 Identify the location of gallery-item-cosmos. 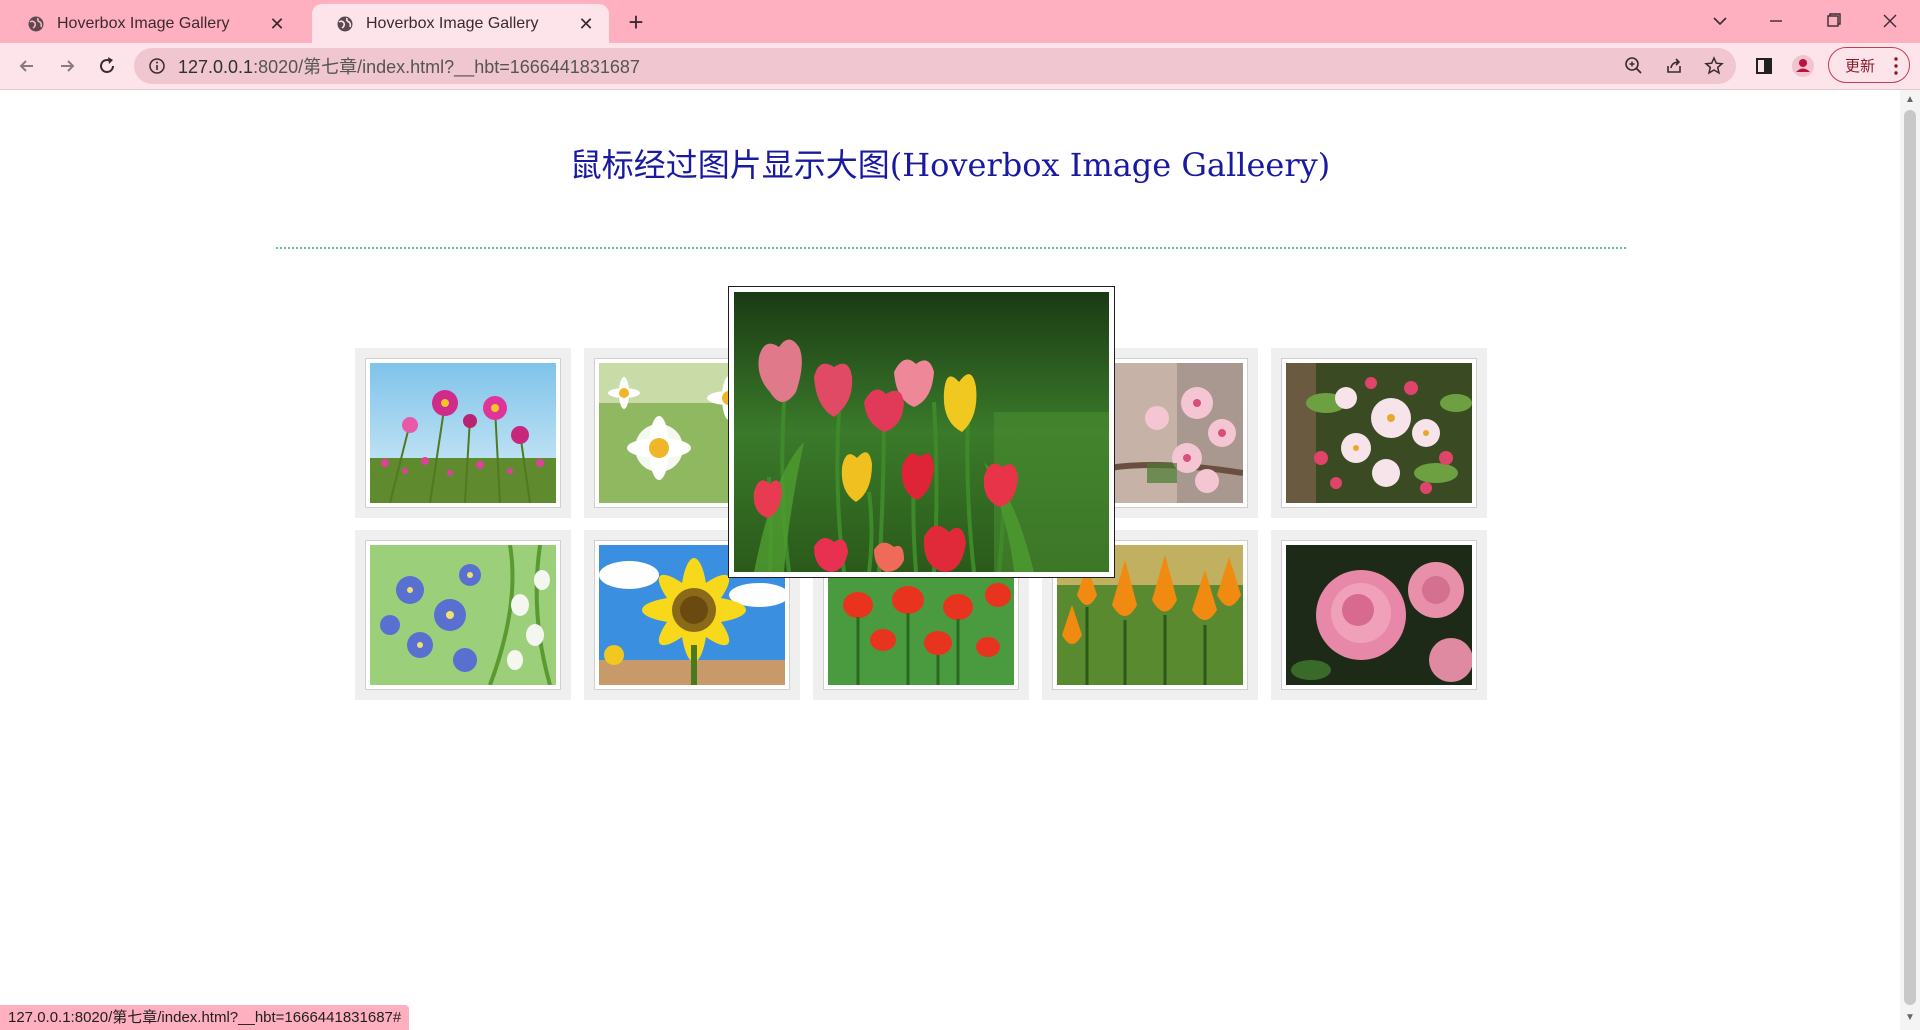
(463, 433).